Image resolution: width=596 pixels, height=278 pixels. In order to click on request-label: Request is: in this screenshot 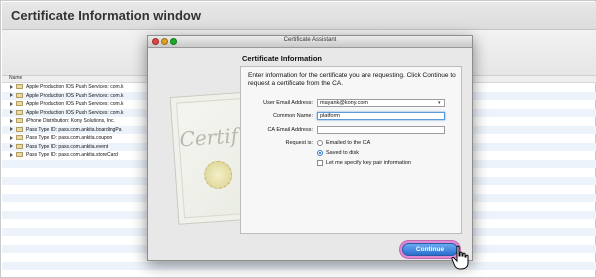, I will do `click(299, 143)`.